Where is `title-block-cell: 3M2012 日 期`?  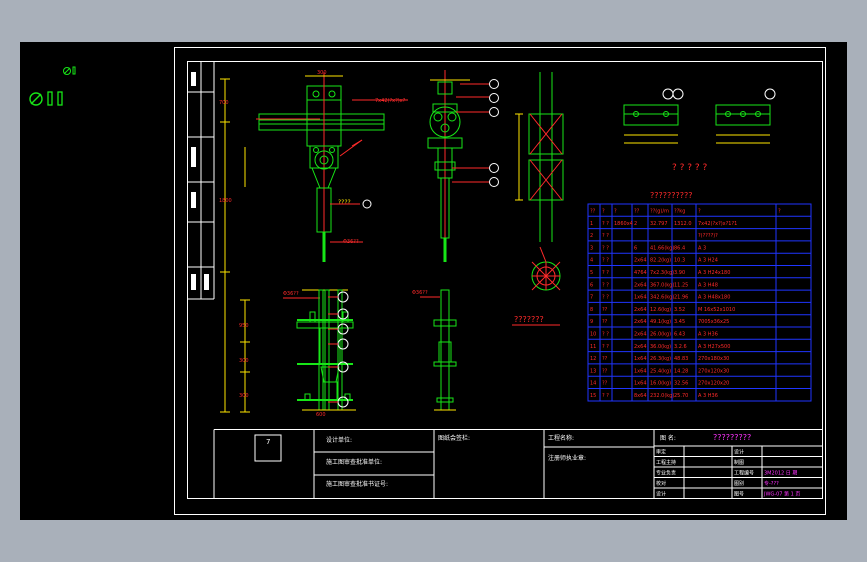 title-block-cell: 3M2012 日 期 is located at coordinates (780, 474).